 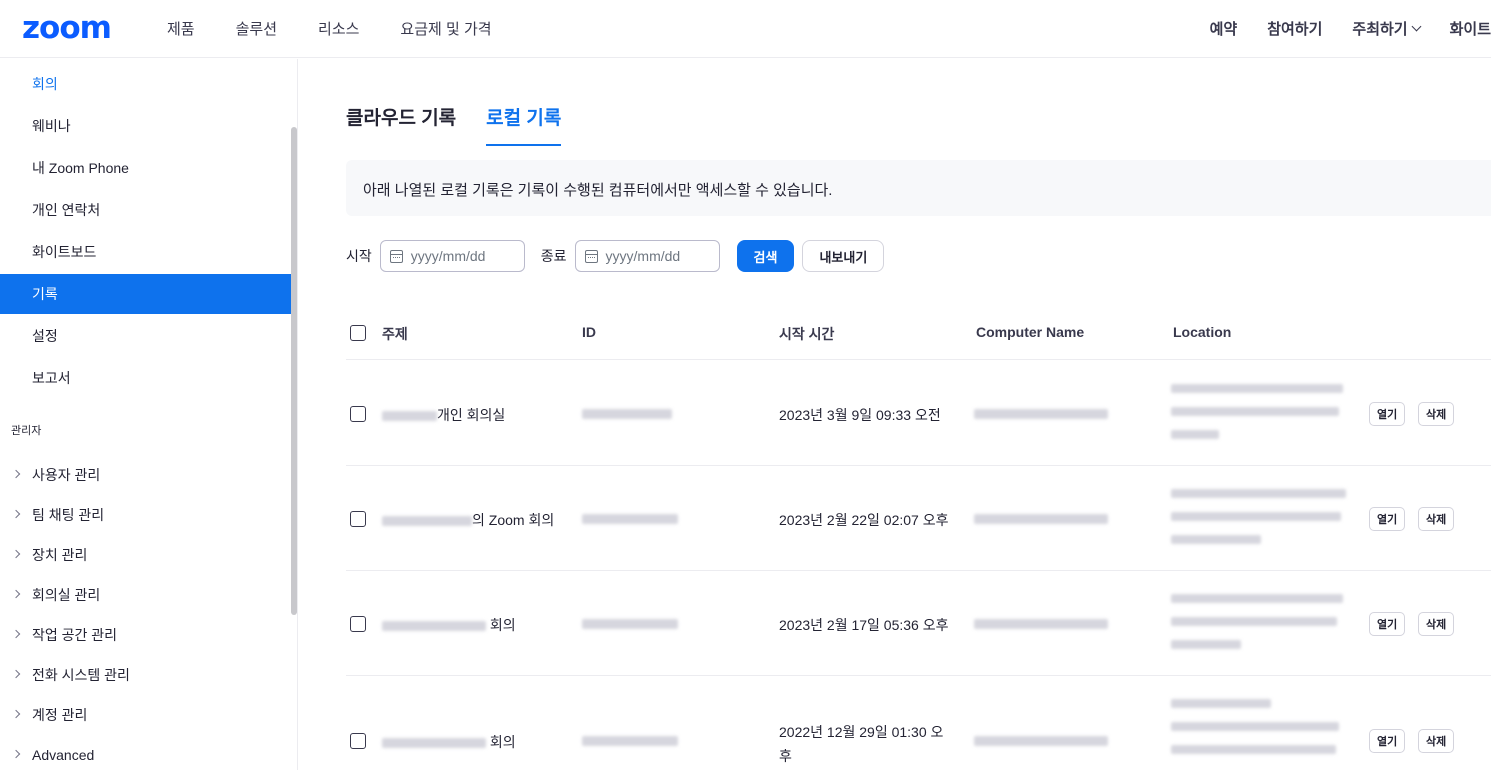 I want to click on nav-right: 예약 참여하기 주최하기 화이트, so click(x=1335, y=28).